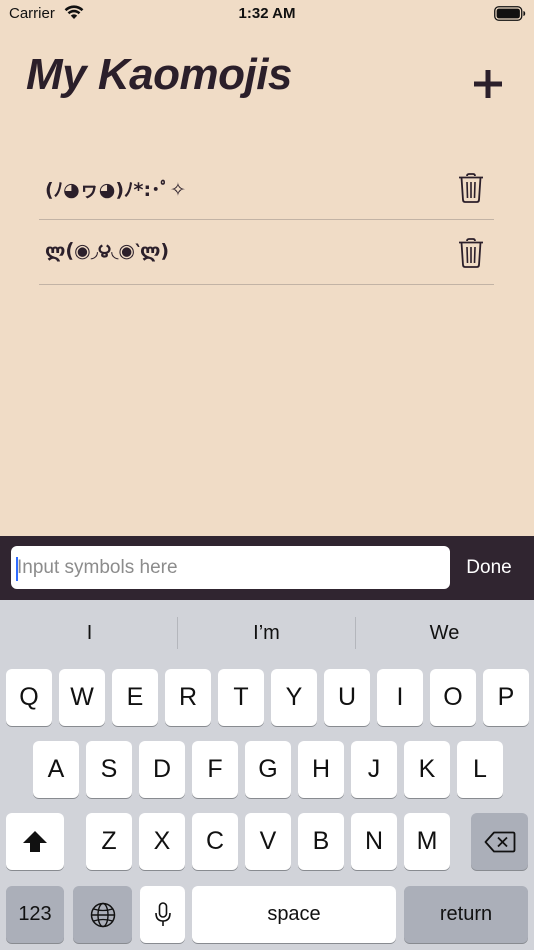 Image resolution: width=534 pixels, height=950 pixels. I want to click on suggestion-item: I, so click(89, 633).